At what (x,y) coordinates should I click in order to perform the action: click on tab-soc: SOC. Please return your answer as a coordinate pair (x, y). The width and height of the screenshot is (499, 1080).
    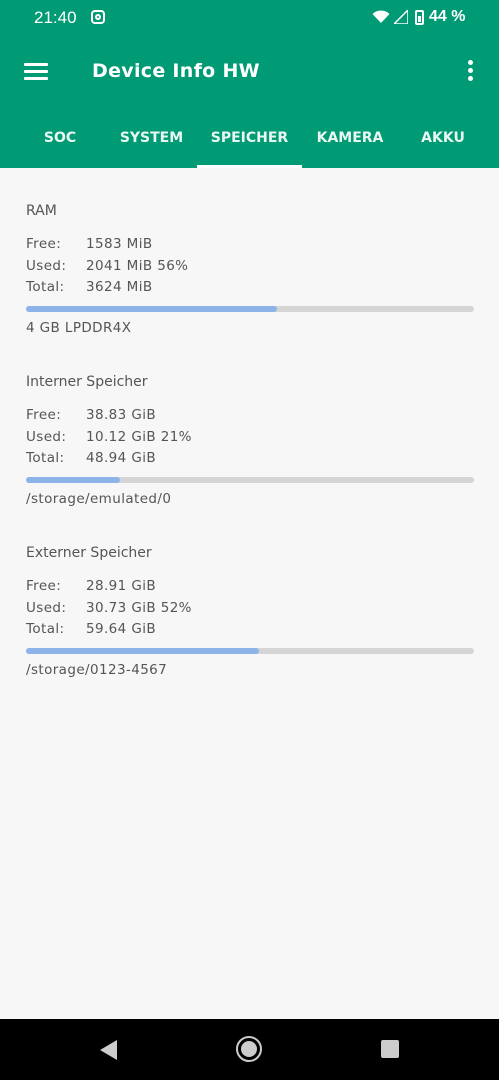
    Looking at the image, I should click on (60, 145).